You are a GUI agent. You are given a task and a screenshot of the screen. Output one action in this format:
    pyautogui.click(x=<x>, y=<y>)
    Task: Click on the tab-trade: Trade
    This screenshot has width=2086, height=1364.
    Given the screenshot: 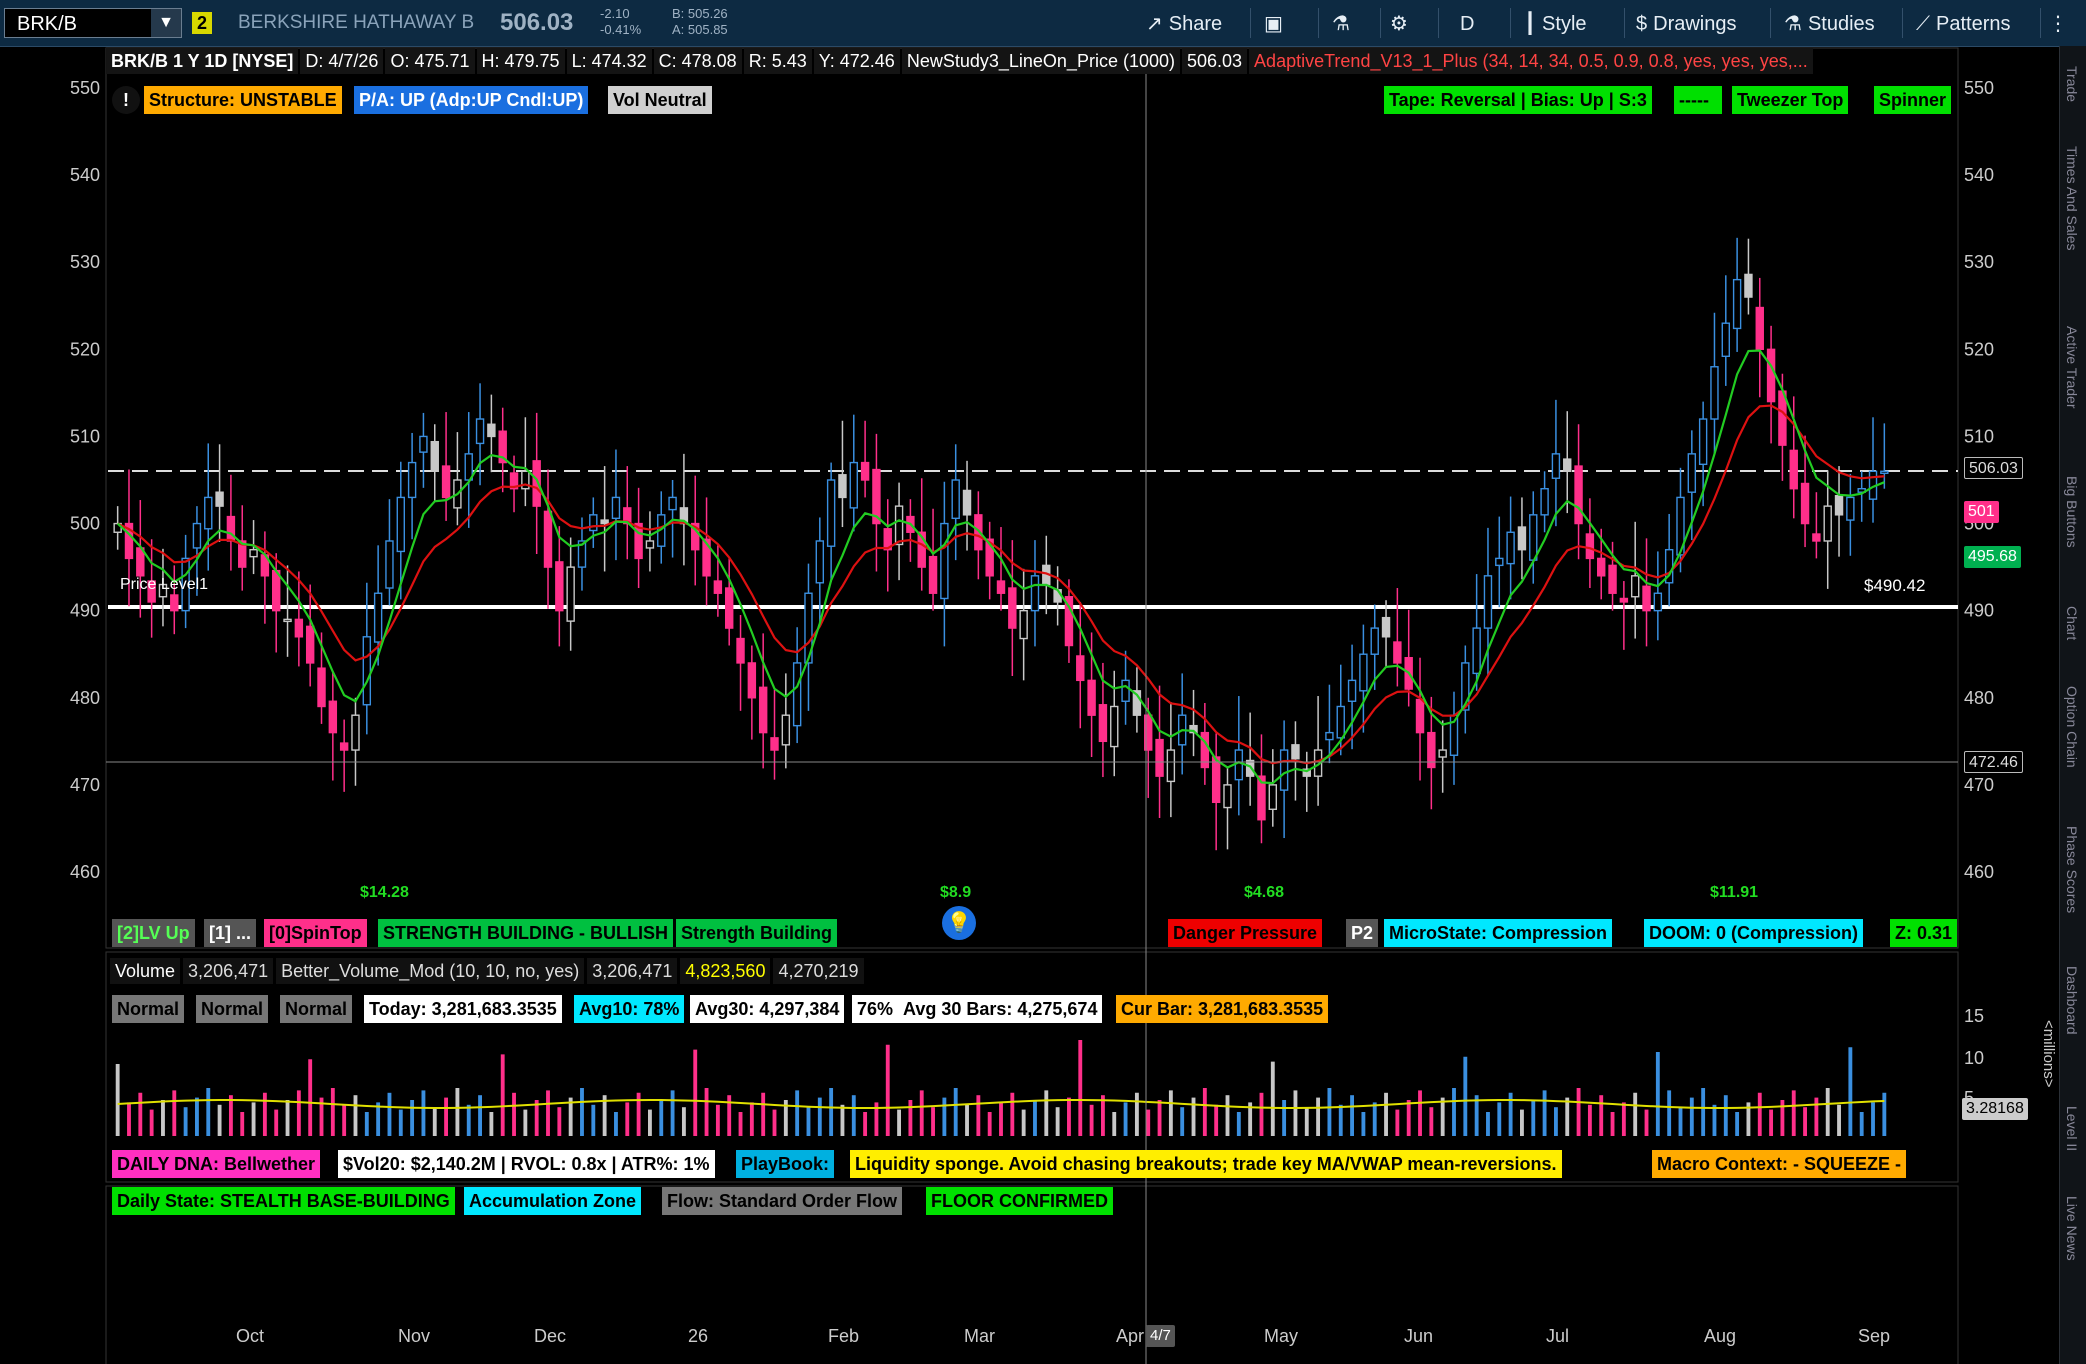 What is the action you would take?
    pyautogui.click(x=2072, y=84)
    